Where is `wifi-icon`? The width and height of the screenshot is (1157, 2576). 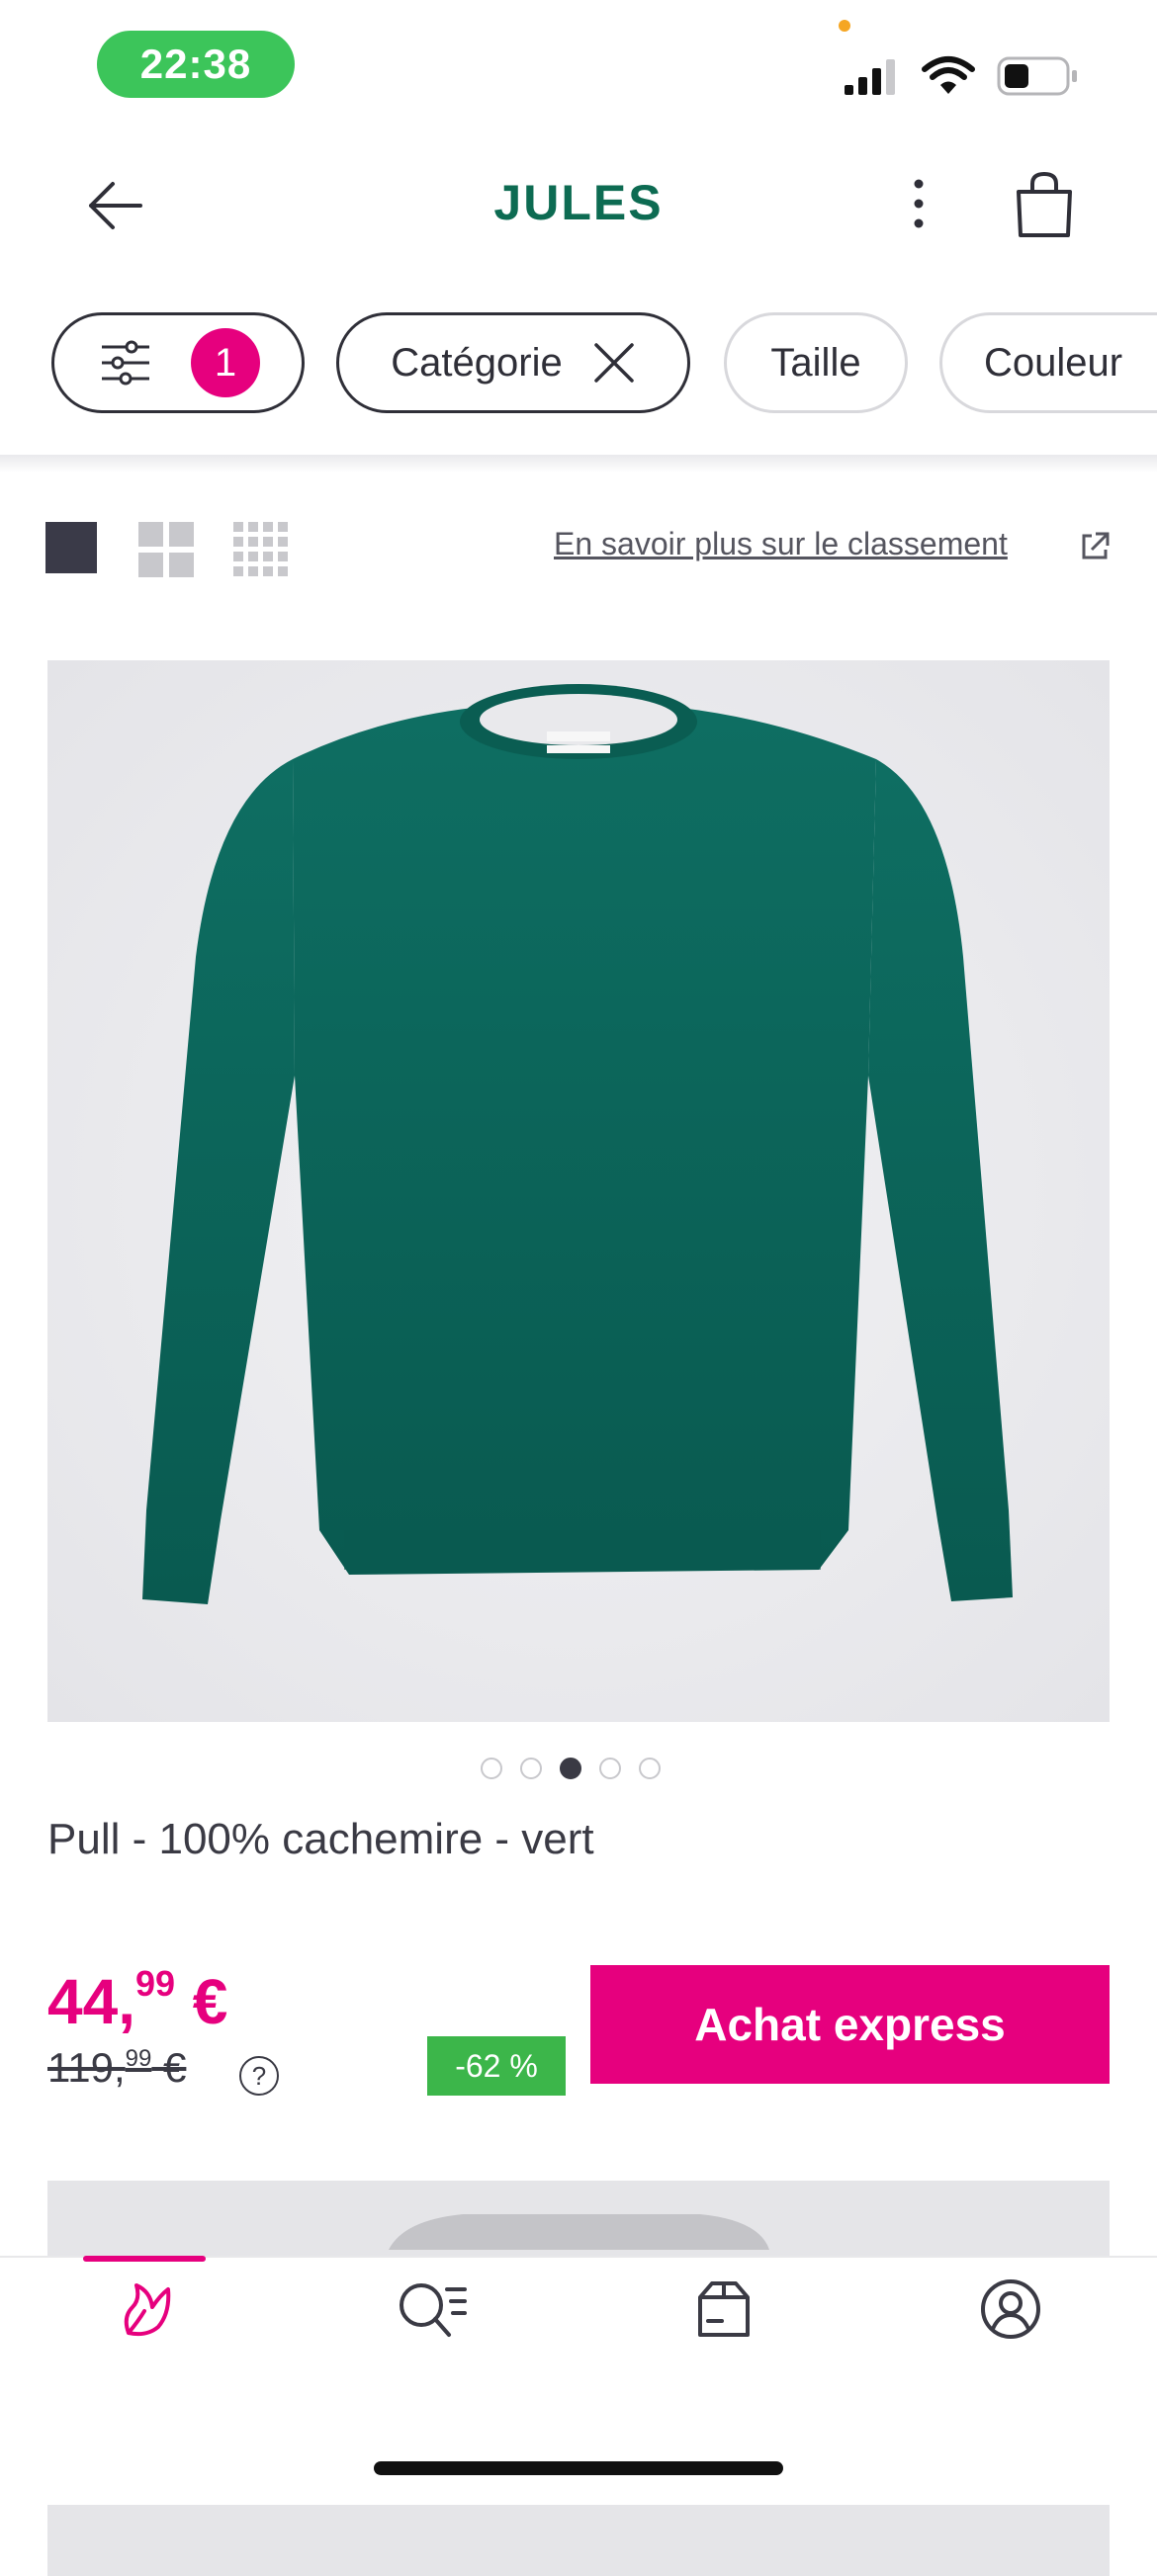
wifi-icon is located at coordinates (948, 75).